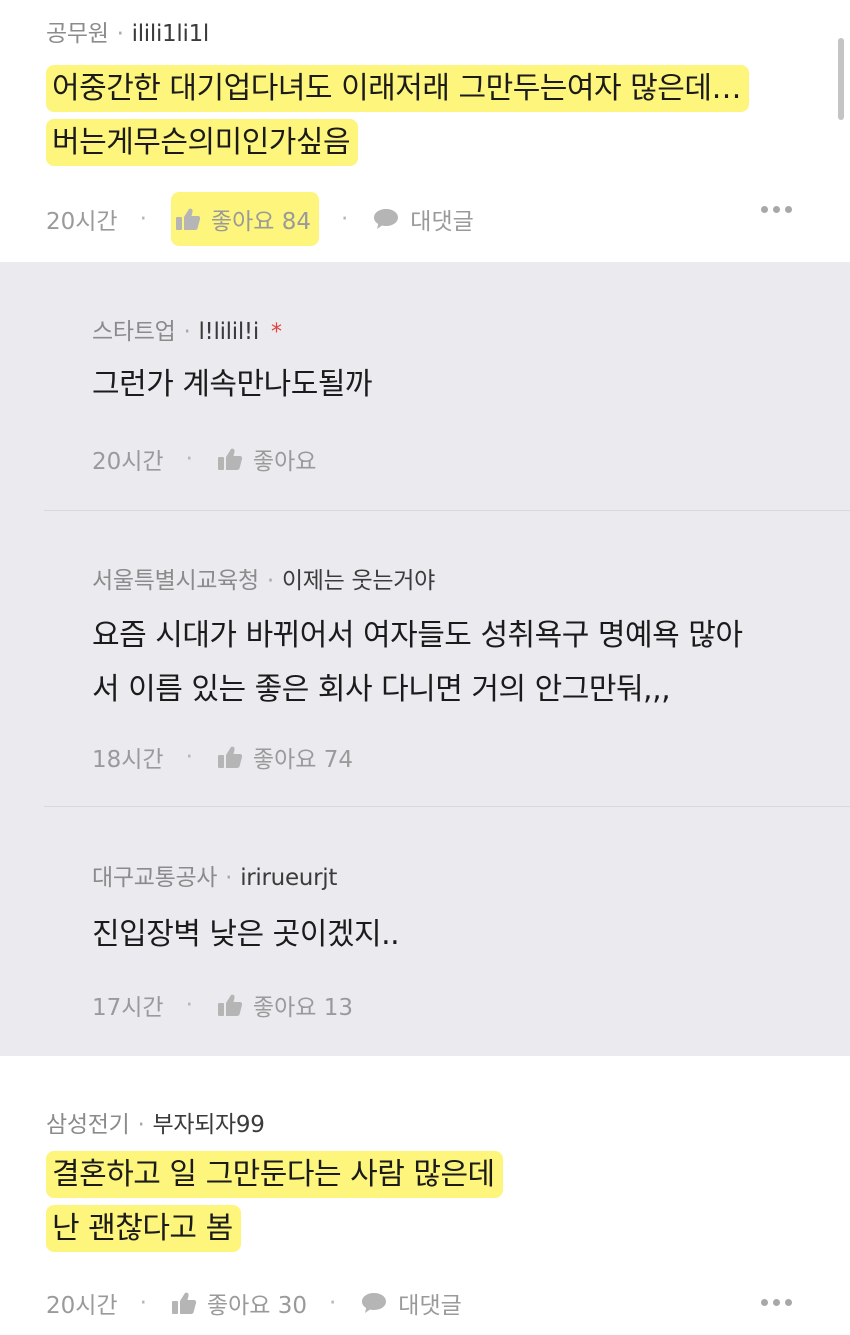 This screenshot has height=1335, width=850. Describe the element at coordinates (302, 1008) in the screenshot. I see `like-label: 좋아요 13` at that location.